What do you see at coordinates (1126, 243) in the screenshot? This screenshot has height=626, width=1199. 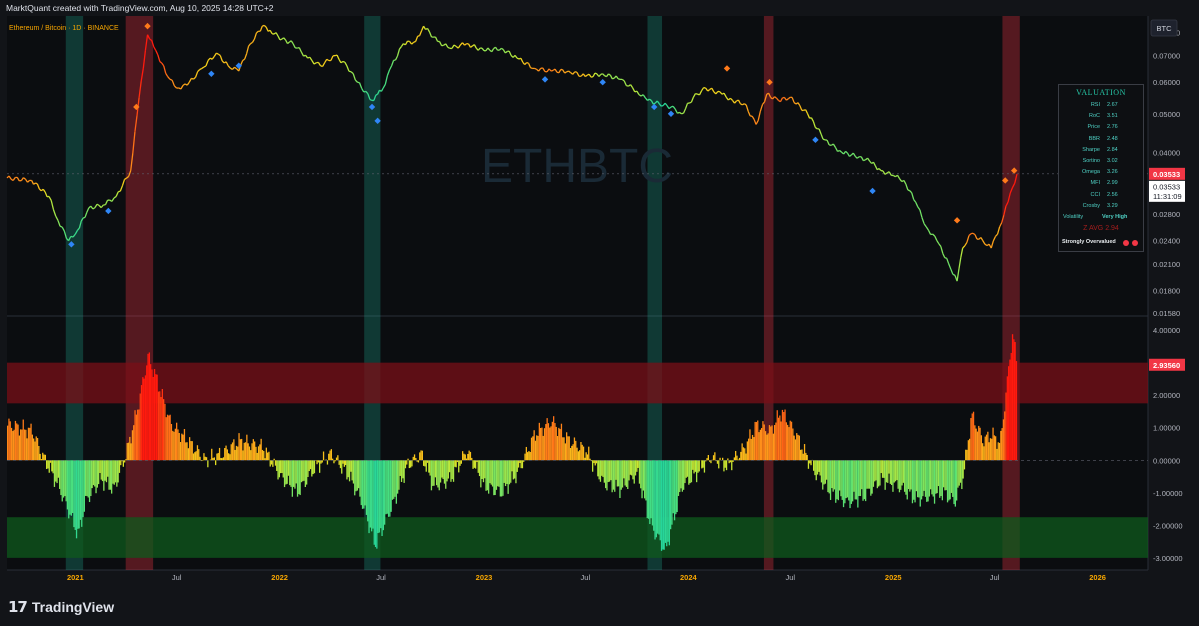 I see `status-dot-icon` at bounding box center [1126, 243].